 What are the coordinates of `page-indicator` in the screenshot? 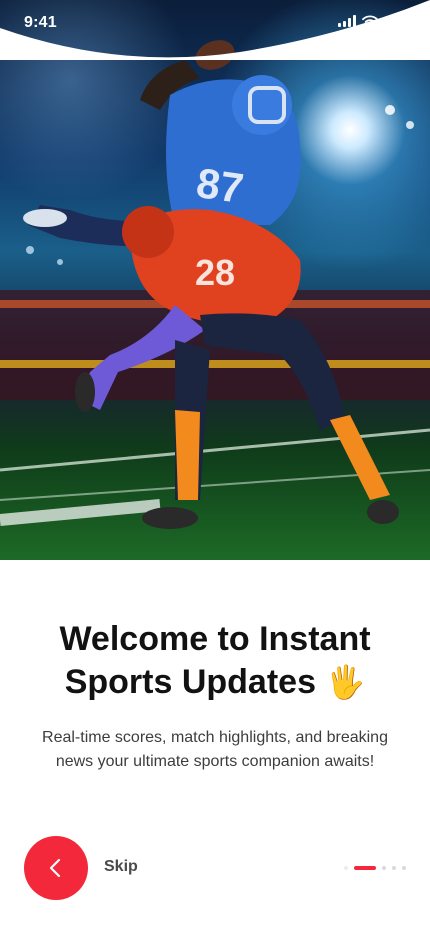 It's located at (375, 868).